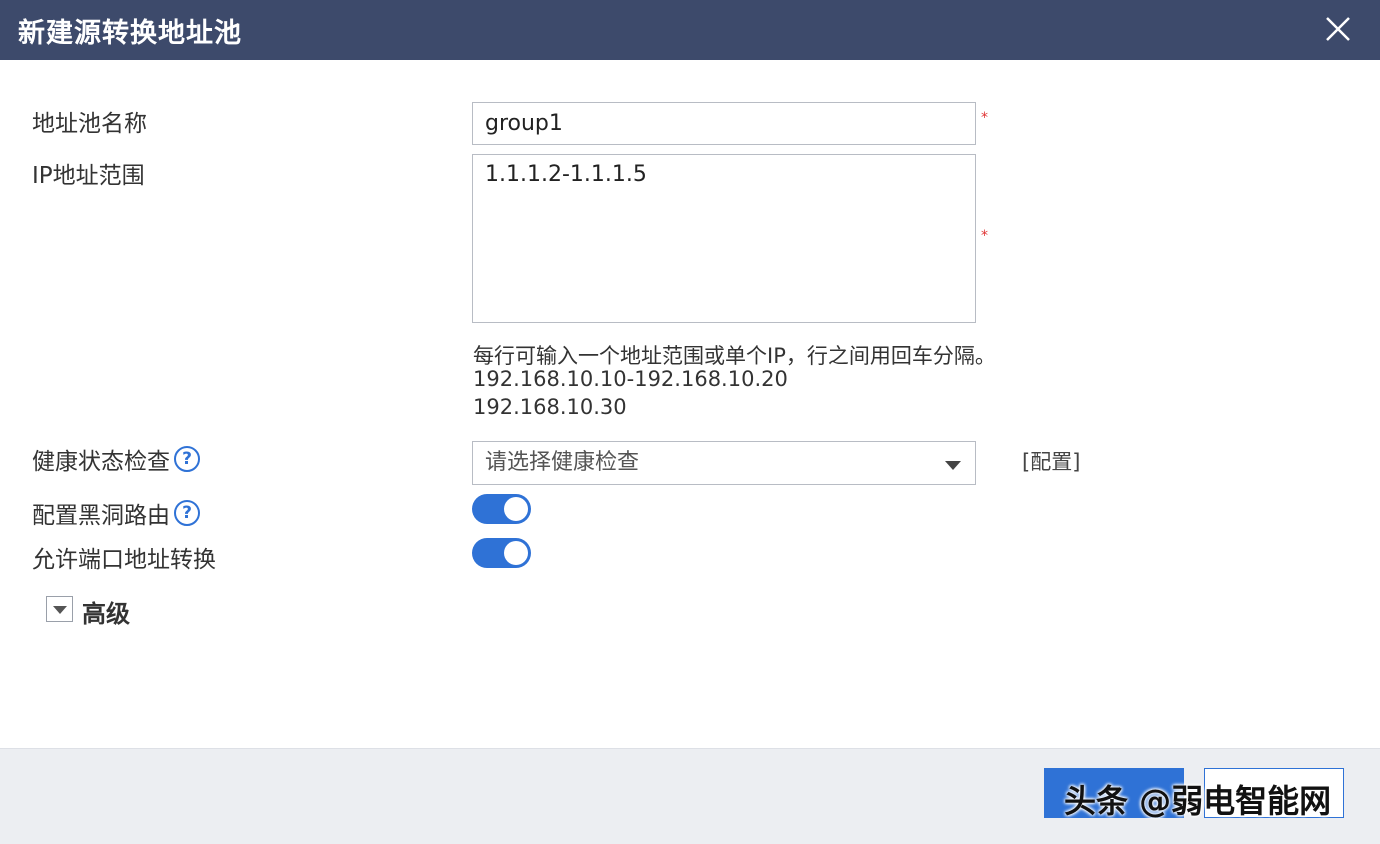 This screenshot has height=844, width=1380. Describe the element at coordinates (88, 176) in the screenshot. I see `ip-range-label-text: IP地址范围` at that location.